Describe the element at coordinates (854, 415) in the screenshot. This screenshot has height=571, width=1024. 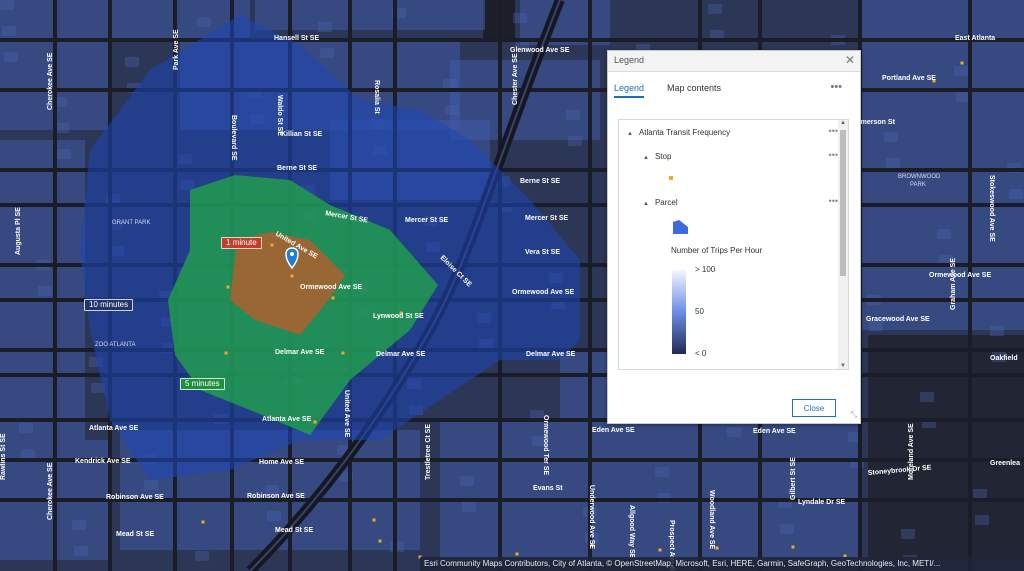
I see `resize-handle-icon: ⤡` at that location.